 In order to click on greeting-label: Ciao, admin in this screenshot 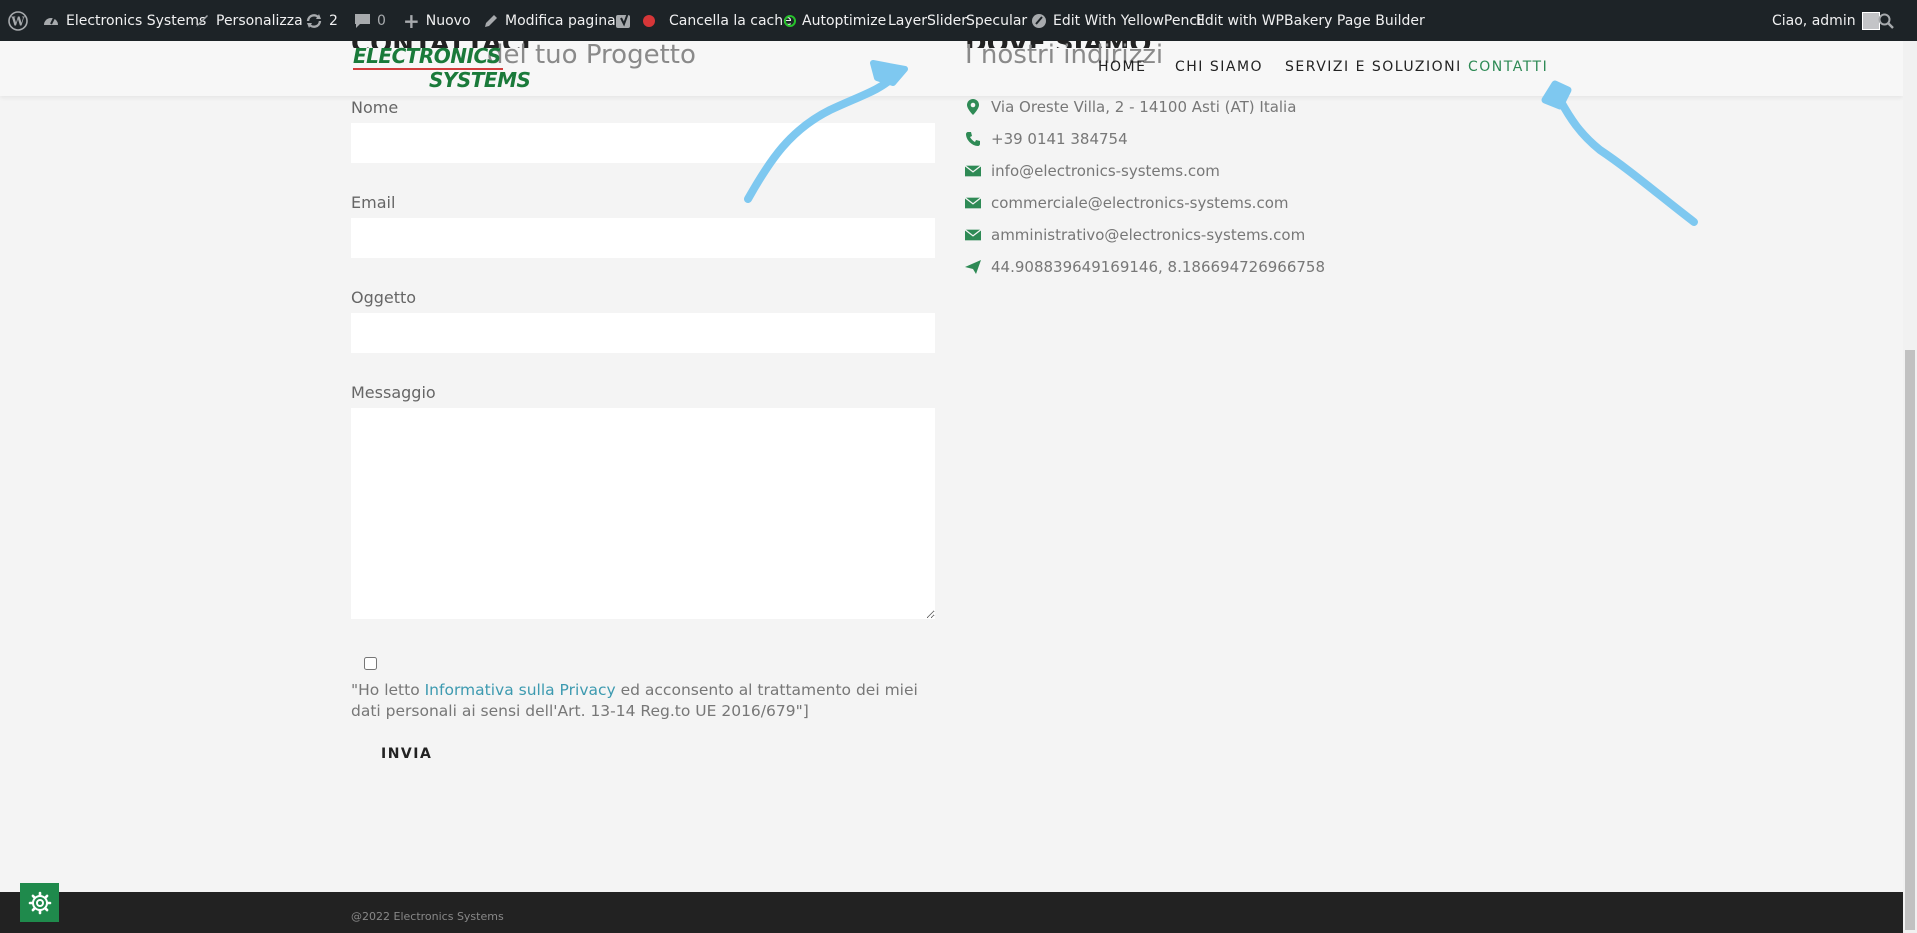, I will do `click(1814, 20)`.